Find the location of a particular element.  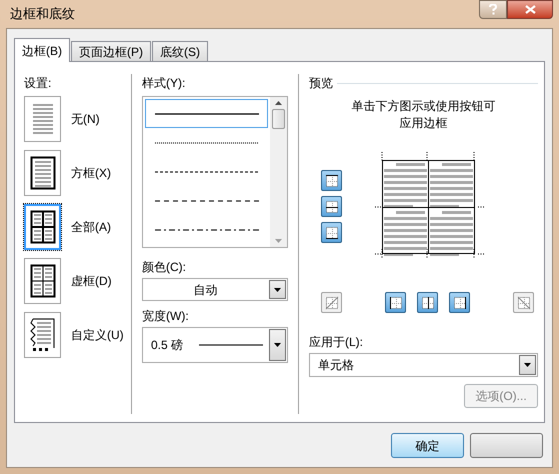

section-label: 宽度(W): is located at coordinates (166, 316).